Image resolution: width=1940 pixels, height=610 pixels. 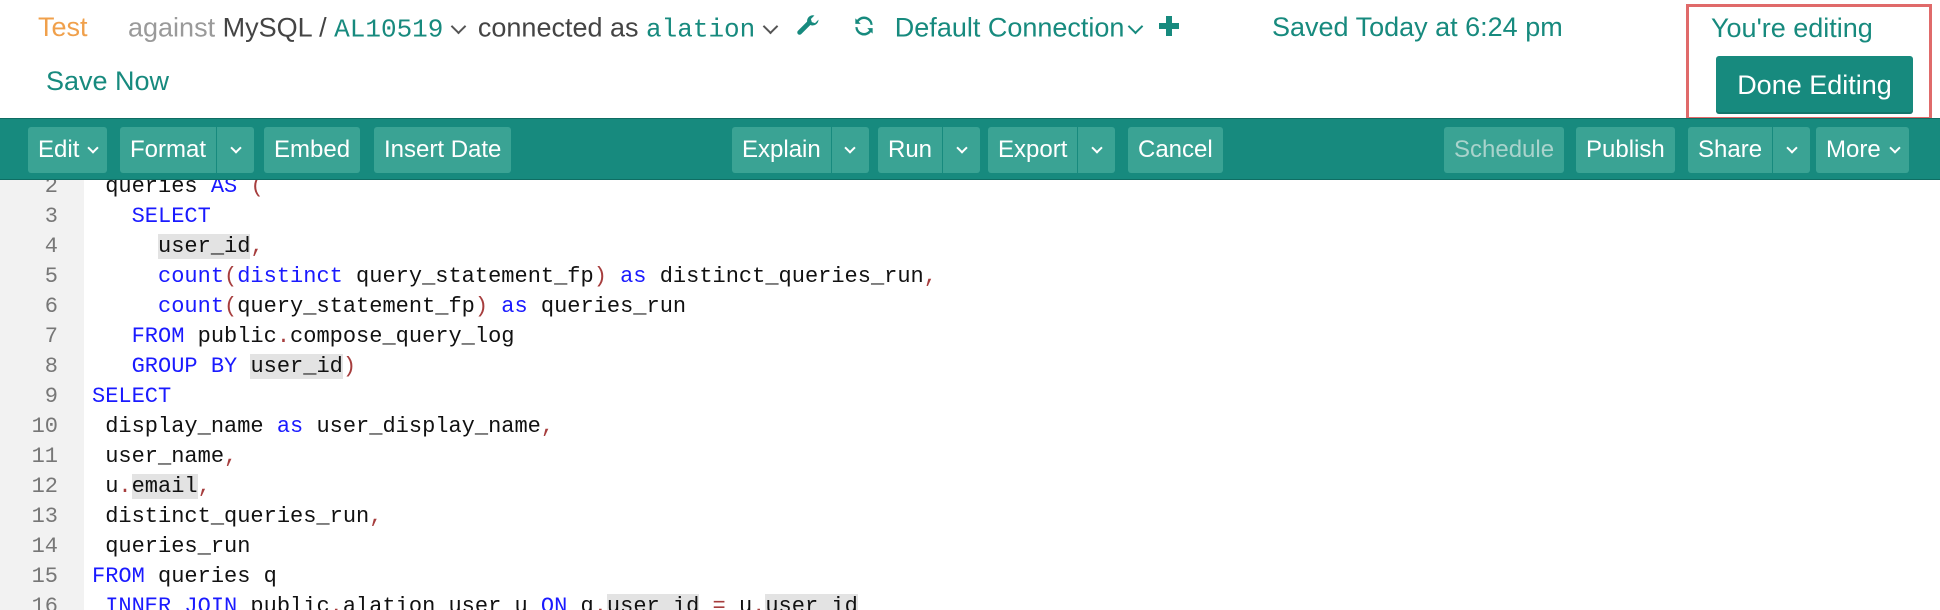 What do you see at coordinates (51, 246) in the screenshot?
I see `line-number: 4` at bounding box center [51, 246].